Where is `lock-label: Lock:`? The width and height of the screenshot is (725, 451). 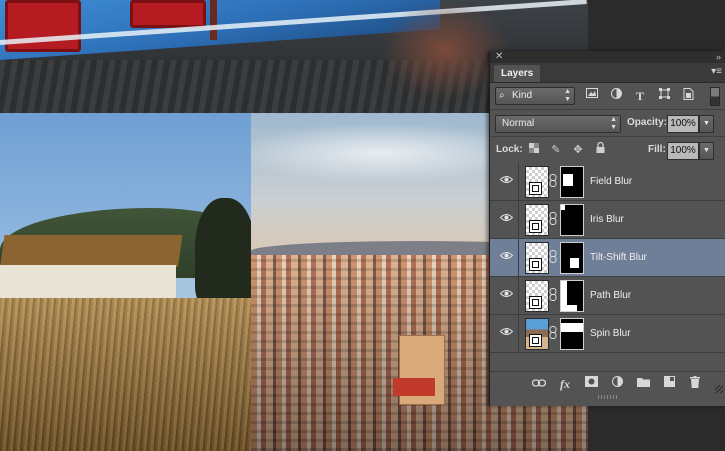 lock-label: Lock: is located at coordinates (509, 149).